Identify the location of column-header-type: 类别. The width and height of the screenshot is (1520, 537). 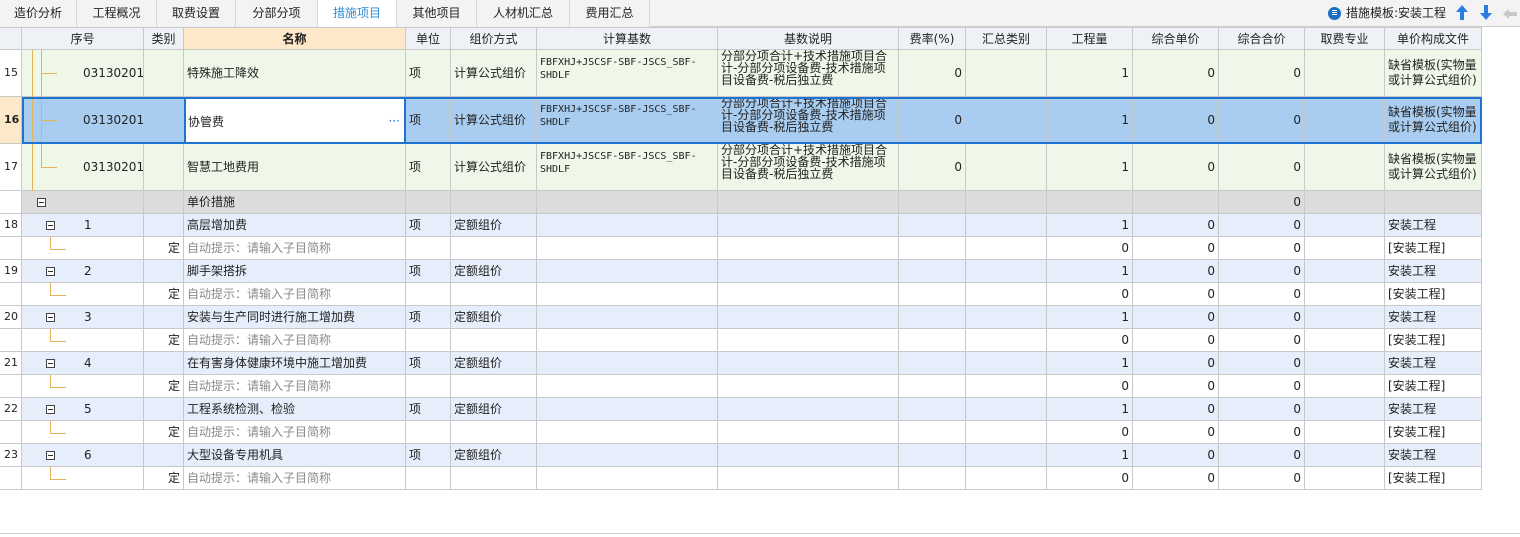
(164, 38).